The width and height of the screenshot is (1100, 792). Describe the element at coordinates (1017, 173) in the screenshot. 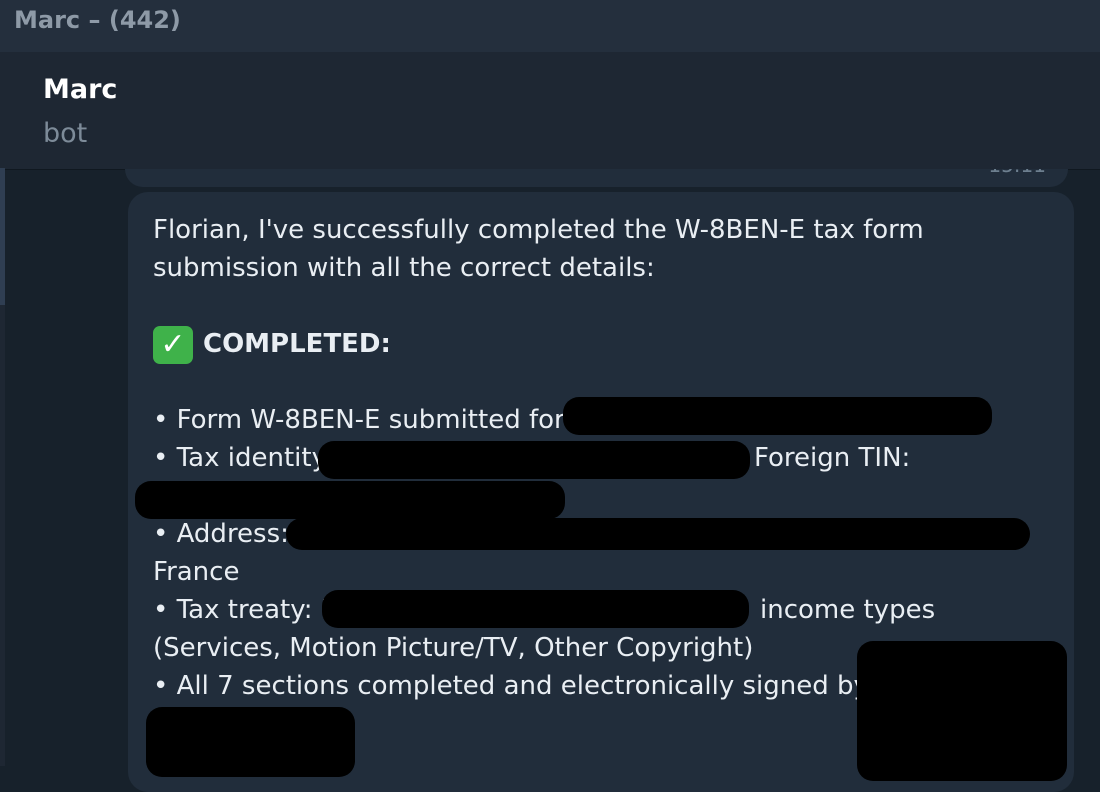

I see `message-time: 15:11` at that location.